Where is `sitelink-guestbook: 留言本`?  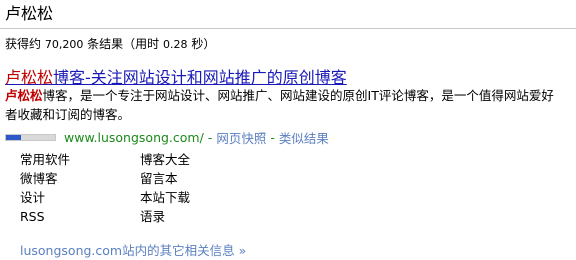 sitelink-guestbook: 留言本 is located at coordinates (215, 178).